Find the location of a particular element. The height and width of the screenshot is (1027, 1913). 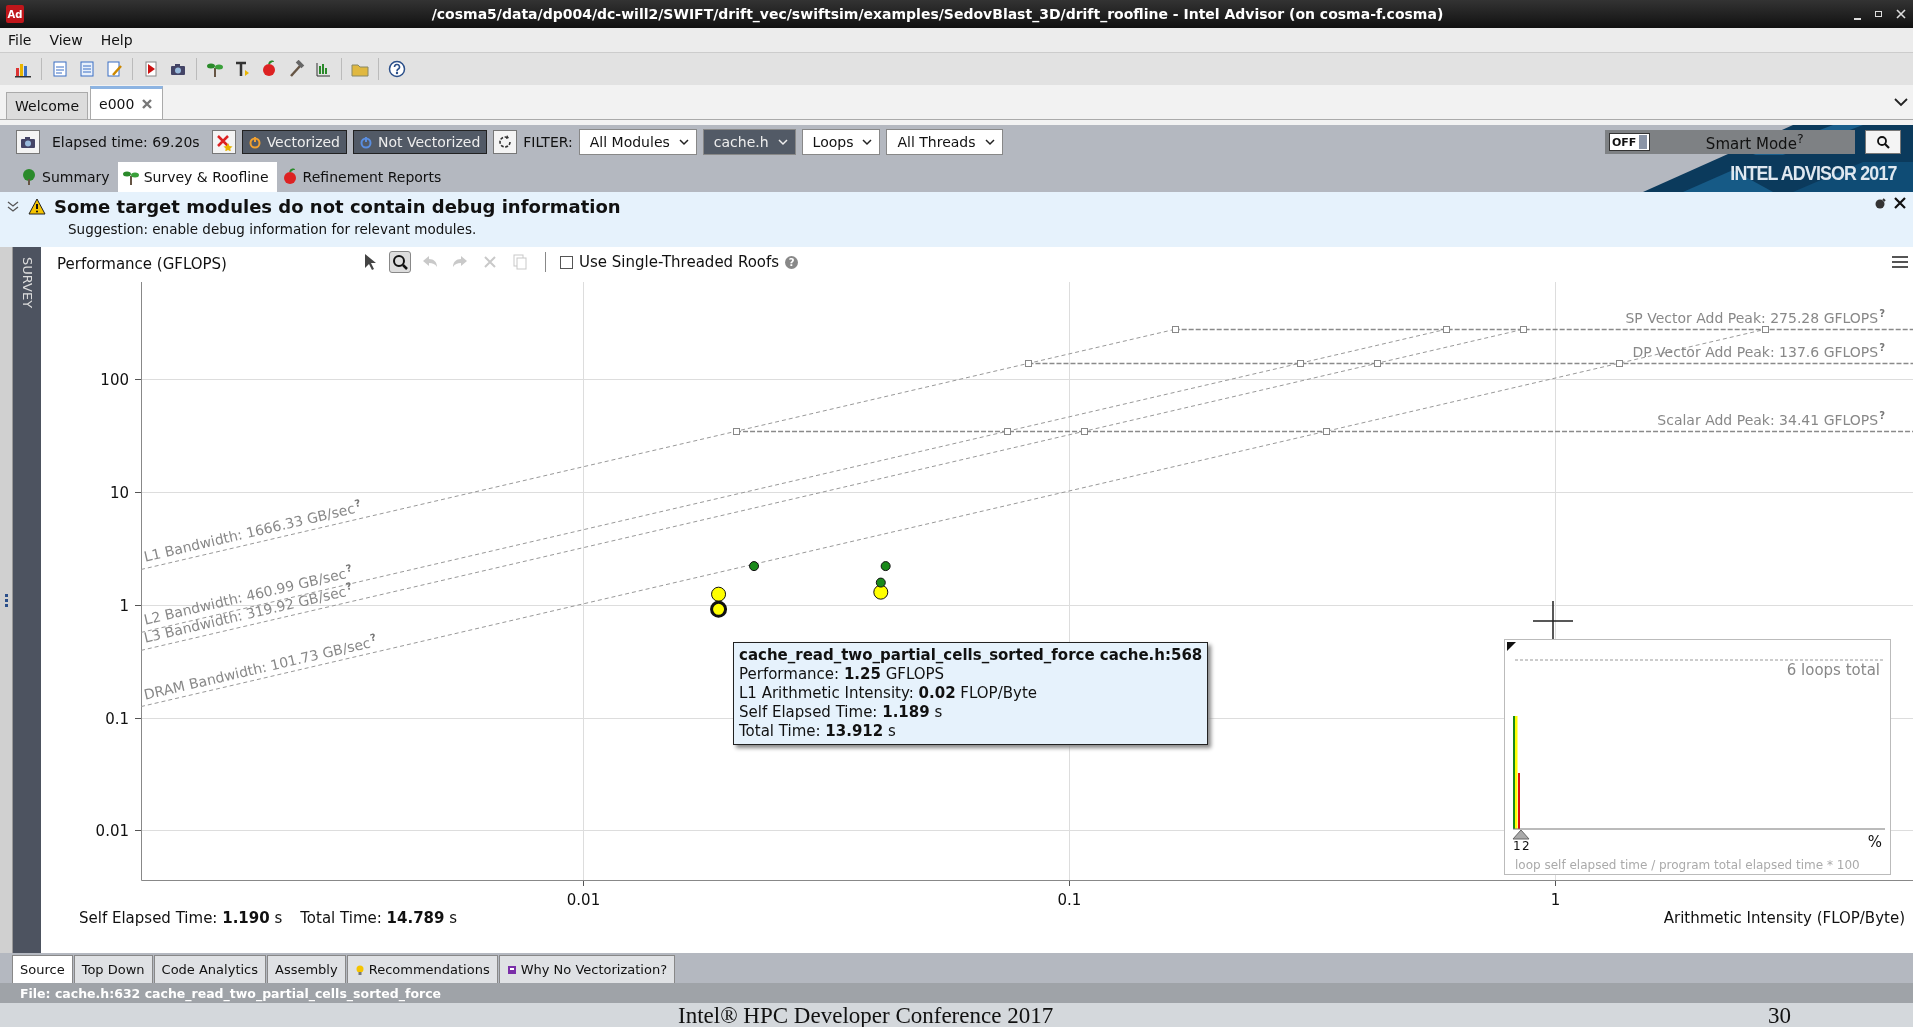

filter-label: FILTER: is located at coordinates (548, 142).